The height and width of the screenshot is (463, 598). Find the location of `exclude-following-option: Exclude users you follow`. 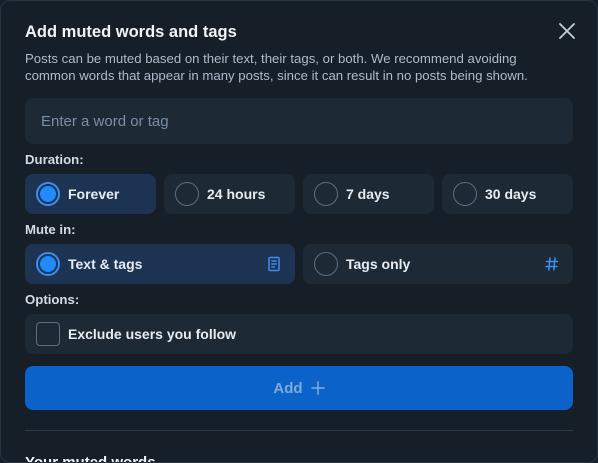

exclude-following-option: Exclude users you follow is located at coordinates (299, 334).